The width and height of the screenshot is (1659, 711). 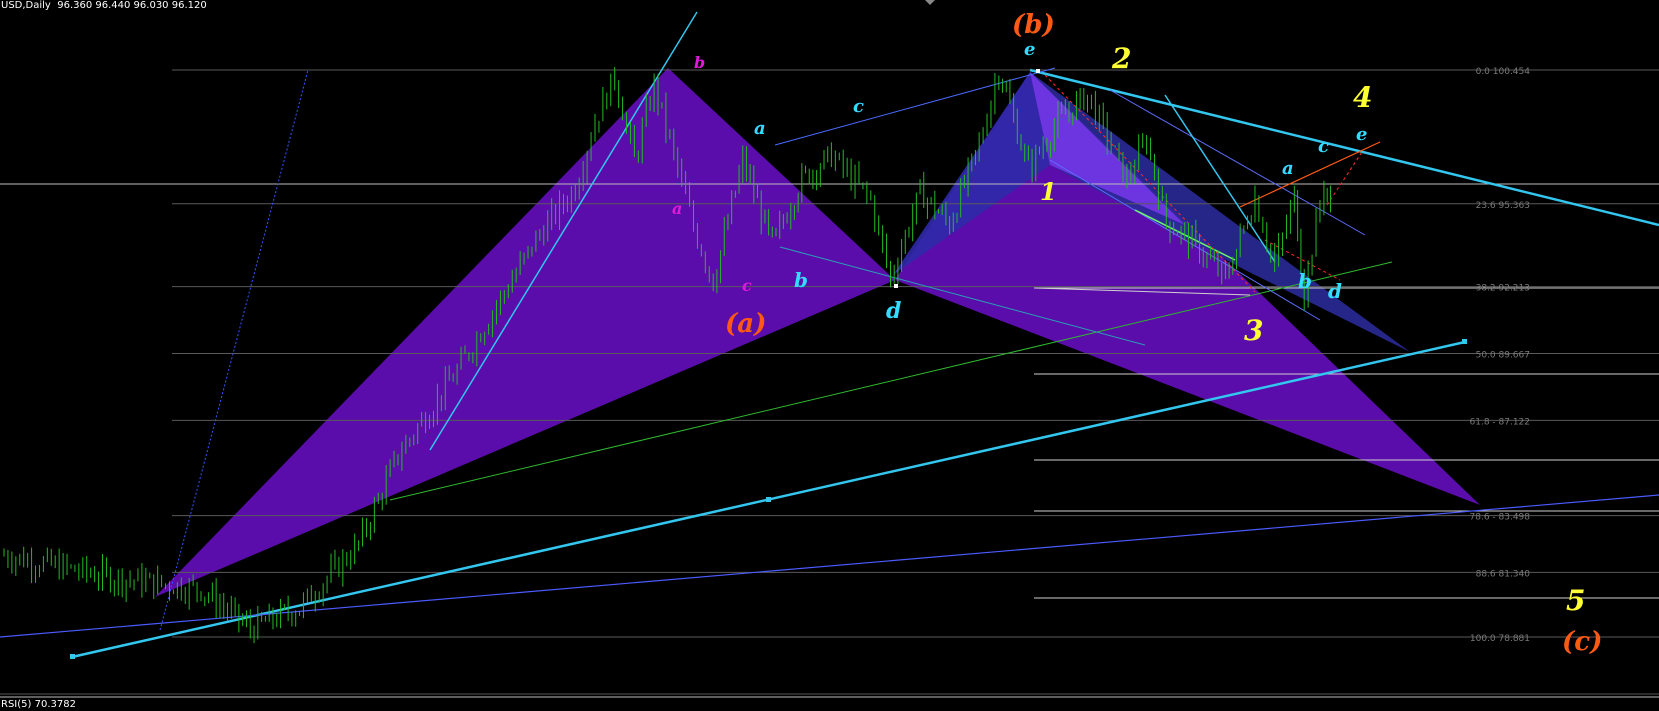 What do you see at coordinates (768, 499) in the screenshot?
I see `anchor-mid` at bounding box center [768, 499].